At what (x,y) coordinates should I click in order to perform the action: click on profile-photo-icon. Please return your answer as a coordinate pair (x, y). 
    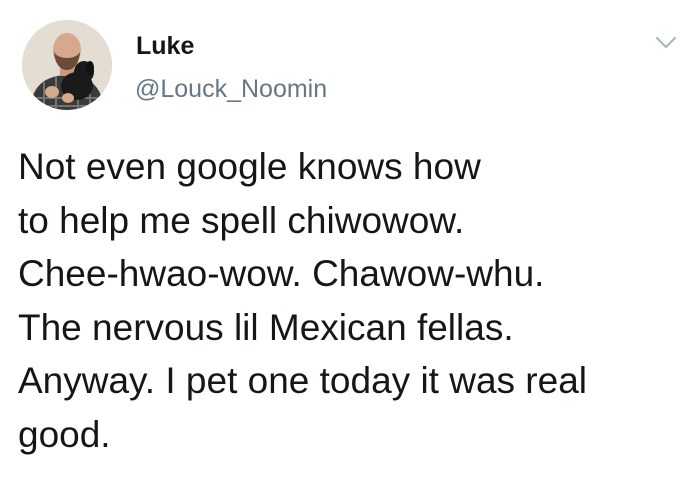
    Looking at the image, I should click on (67, 65).